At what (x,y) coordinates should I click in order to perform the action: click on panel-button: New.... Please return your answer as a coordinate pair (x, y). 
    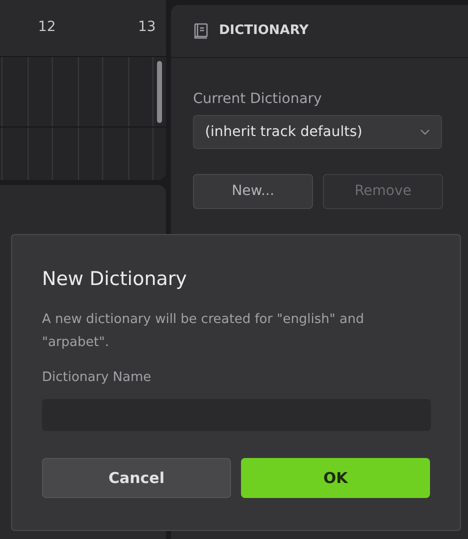
    Looking at the image, I should click on (253, 191).